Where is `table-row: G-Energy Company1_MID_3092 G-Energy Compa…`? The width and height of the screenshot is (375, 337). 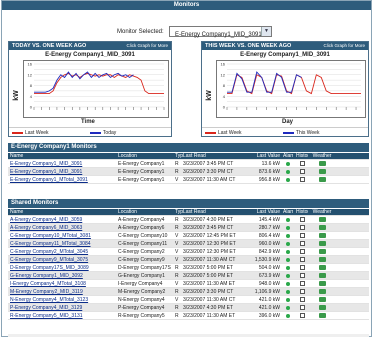
table-row: G-Energy Company1_MID_3092 G-Energy Compa… is located at coordinates (188, 276).